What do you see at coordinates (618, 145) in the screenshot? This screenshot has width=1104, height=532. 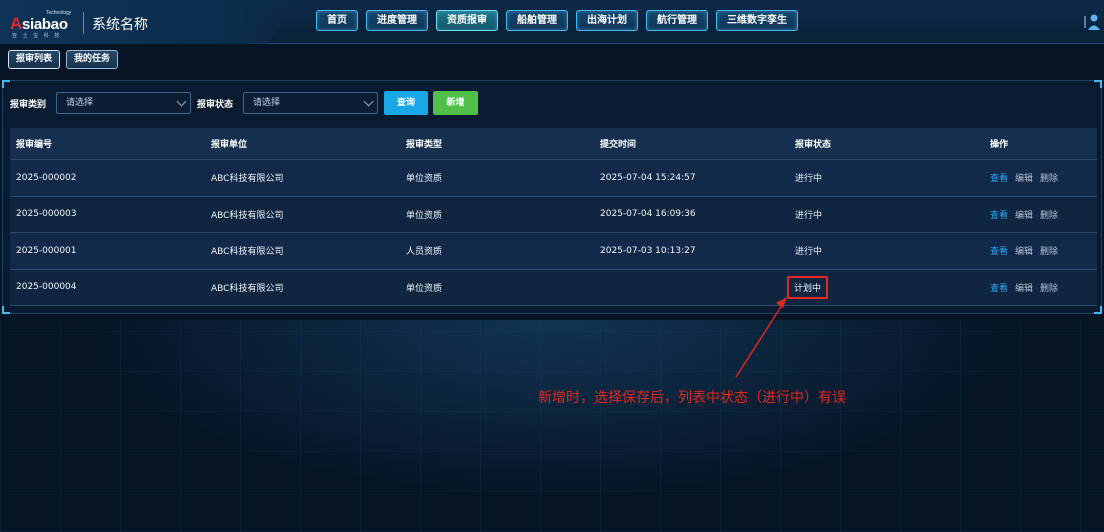 I see `column-header: 提交时间` at bounding box center [618, 145].